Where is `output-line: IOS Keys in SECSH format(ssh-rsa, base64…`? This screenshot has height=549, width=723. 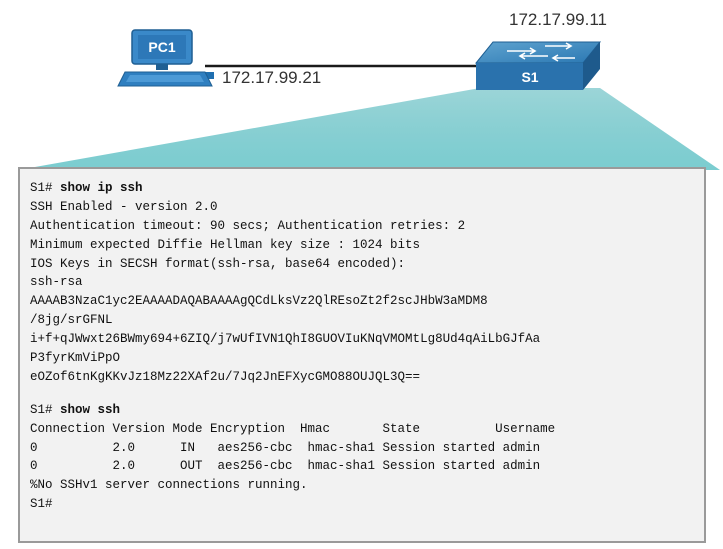 output-line: IOS Keys in SECSH format(ssh-rsa, base64… is located at coordinates (218, 263).